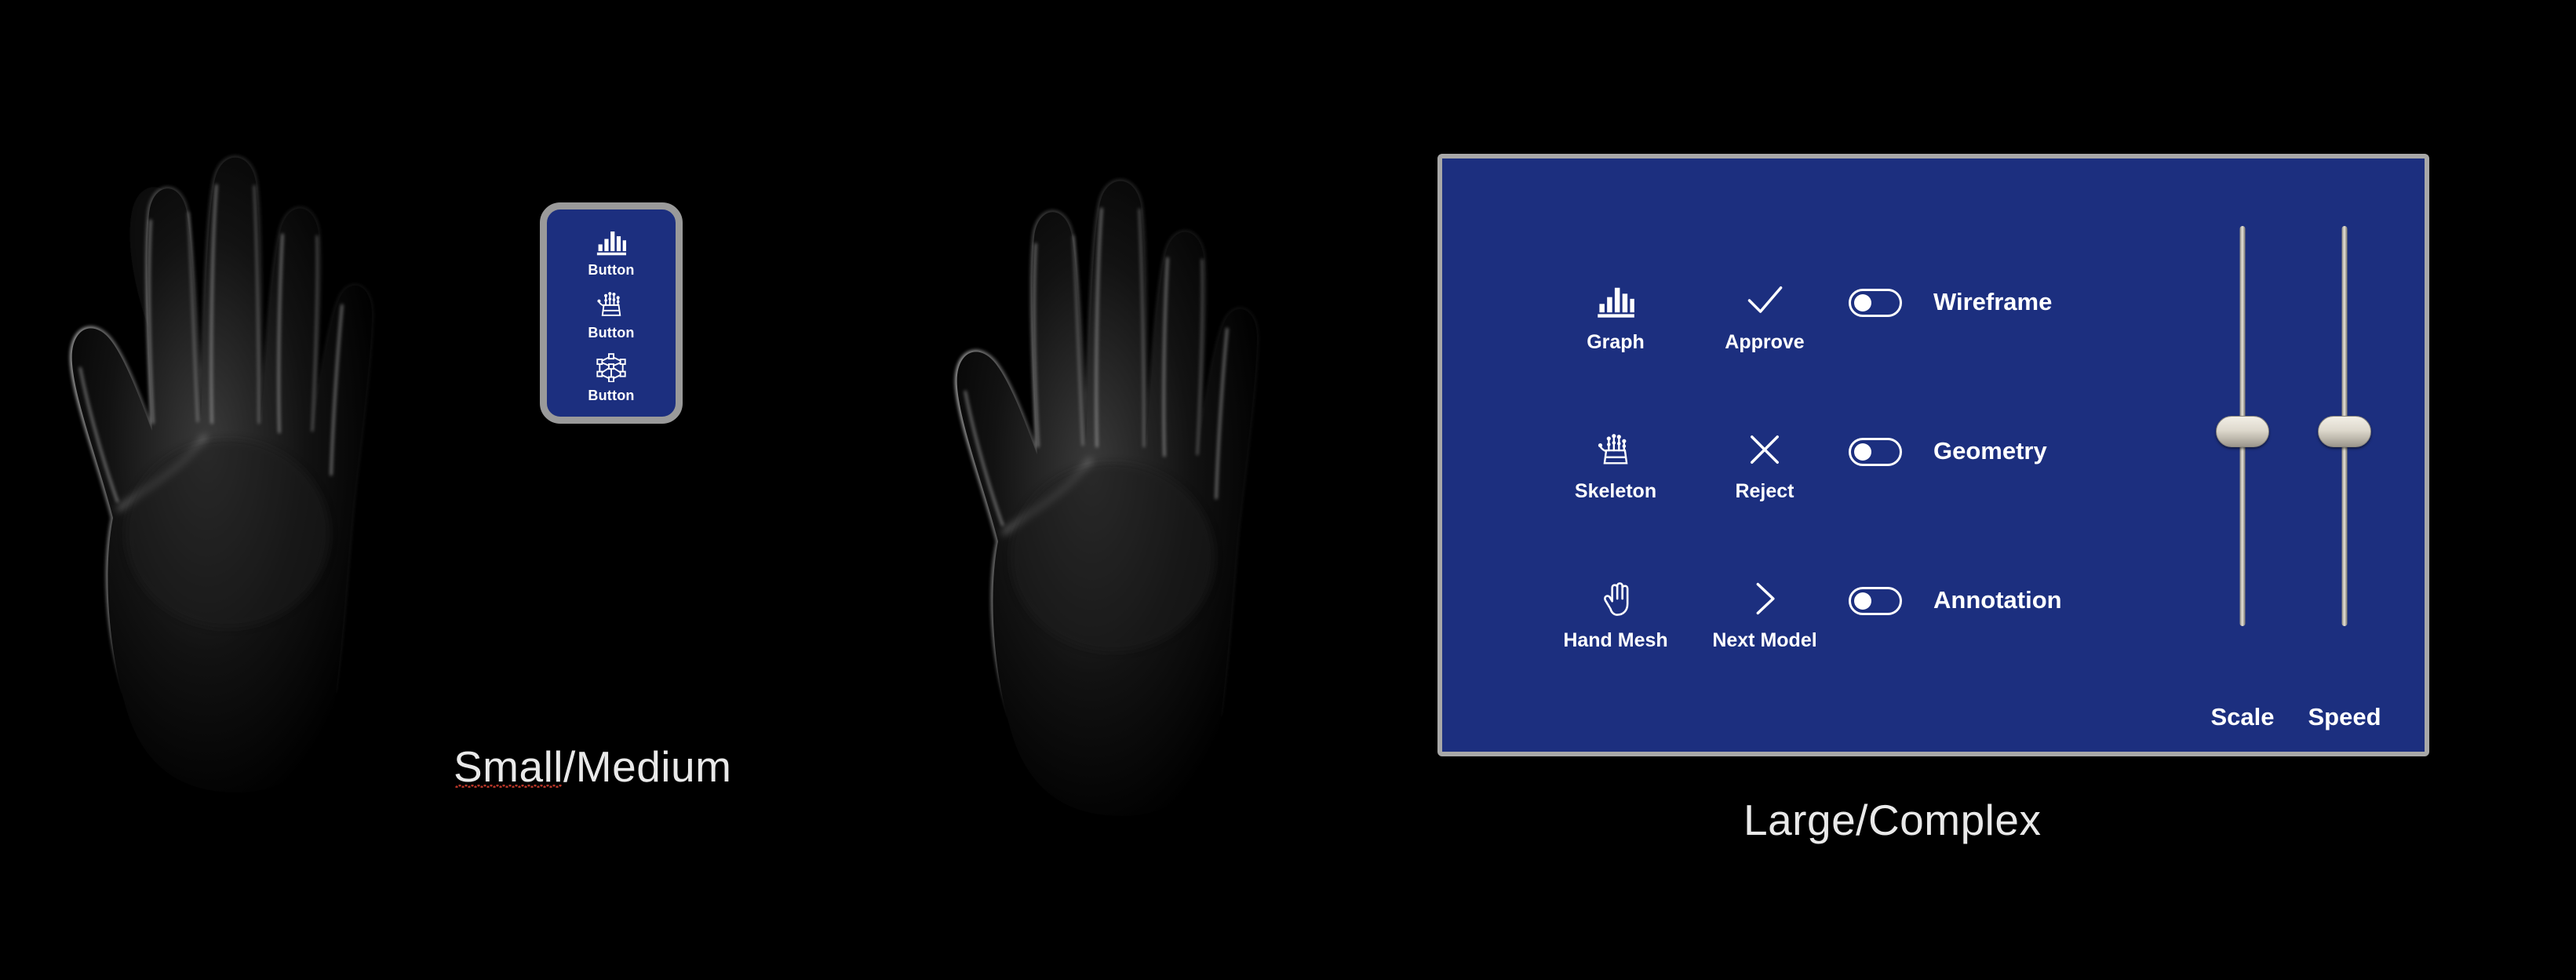 This screenshot has width=2576, height=980. What do you see at coordinates (1615, 640) in the screenshot?
I see `icon-button-label: Hand Mesh` at bounding box center [1615, 640].